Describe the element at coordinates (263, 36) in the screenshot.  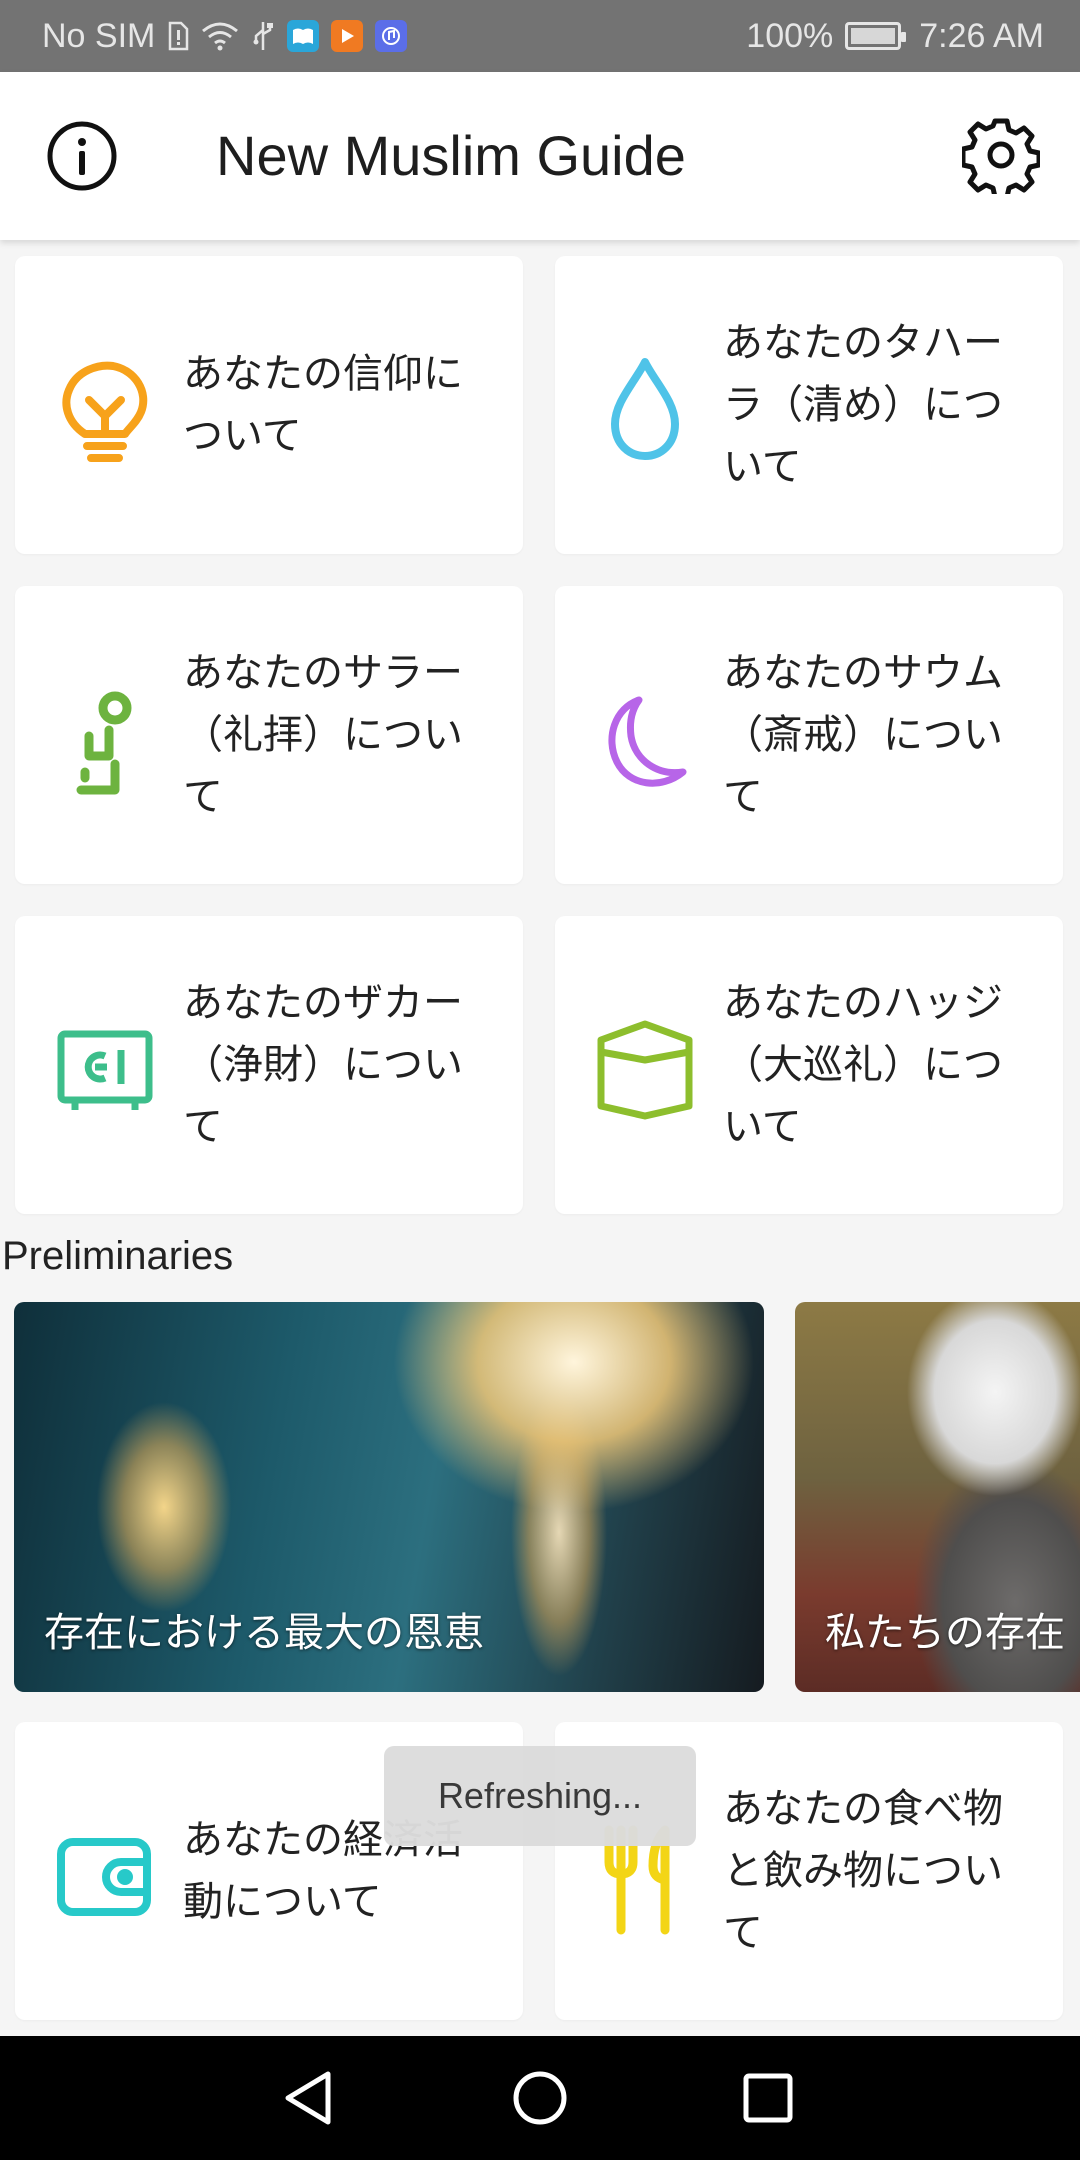
I see `usb-icon` at that location.